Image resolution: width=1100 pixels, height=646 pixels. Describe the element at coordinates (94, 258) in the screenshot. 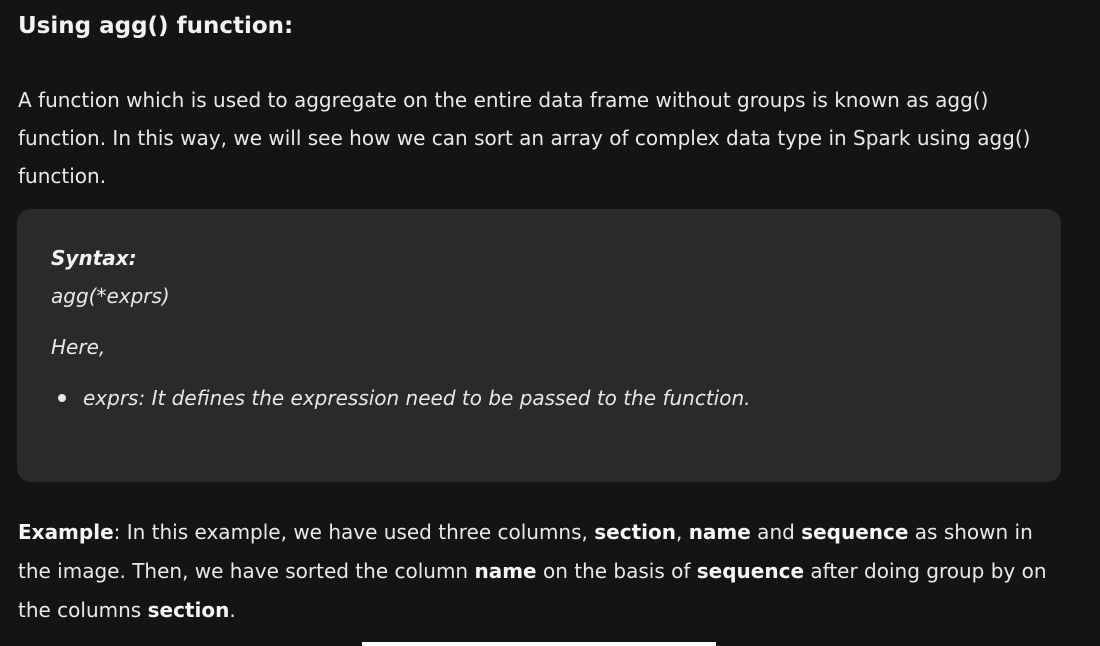

I see `syntax-label: Syntax:` at that location.